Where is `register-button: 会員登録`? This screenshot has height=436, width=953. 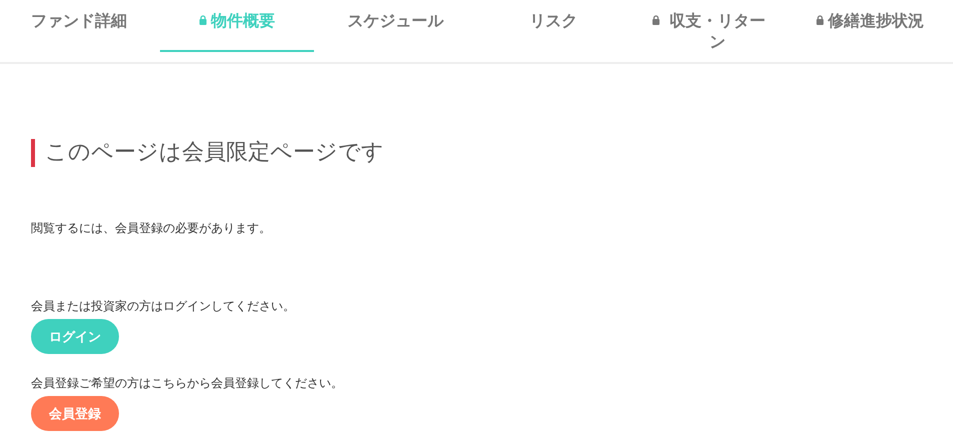
register-button: 会員登録 is located at coordinates (75, 413).